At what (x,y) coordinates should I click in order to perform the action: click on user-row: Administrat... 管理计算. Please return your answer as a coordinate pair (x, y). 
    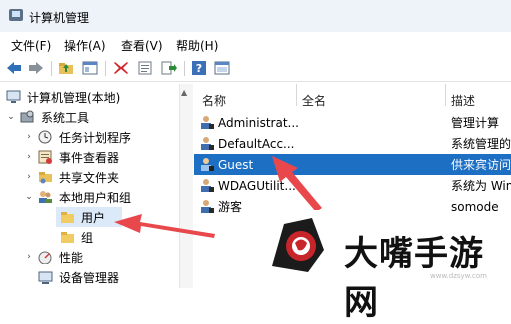
    Looking at the image, I should click on (352, 122).